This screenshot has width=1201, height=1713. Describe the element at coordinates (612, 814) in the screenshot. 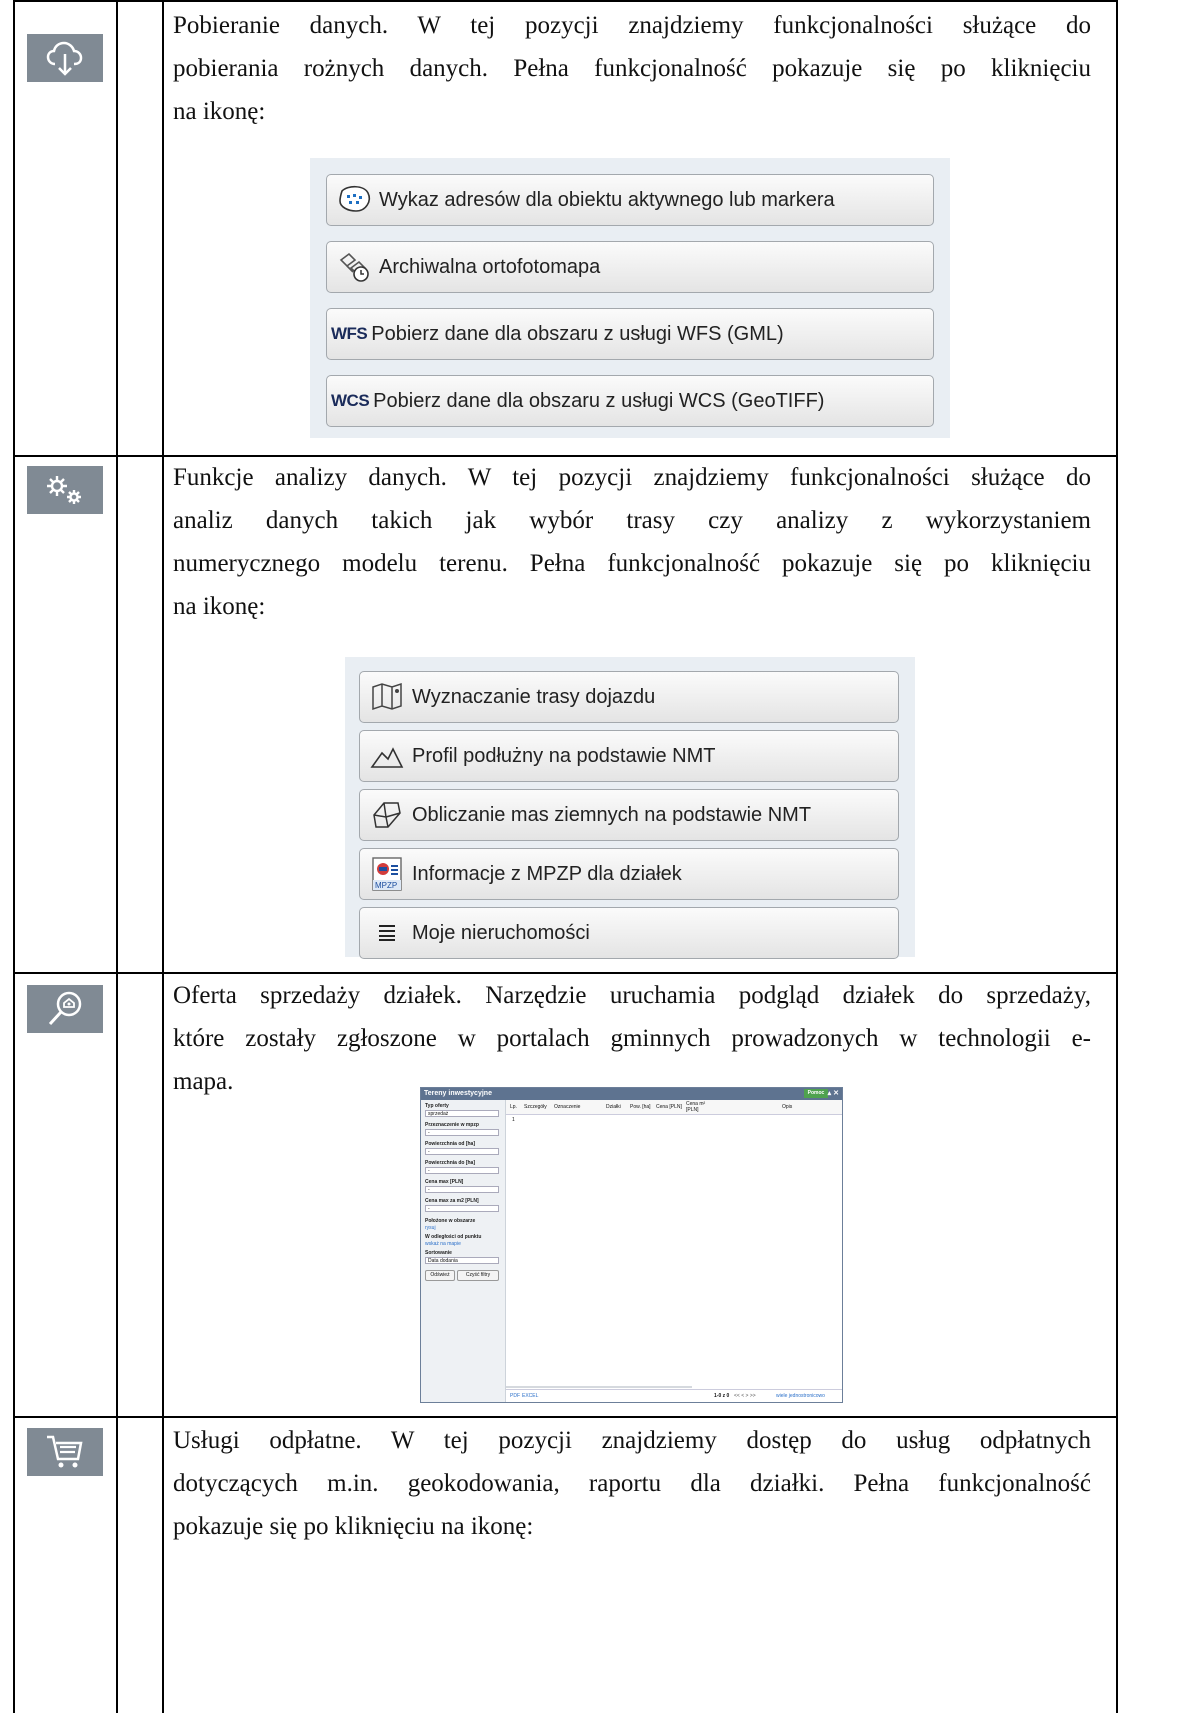

I see `earthwork-label: Obliczanie mas ziemnych na podstawie NMT` at that location.